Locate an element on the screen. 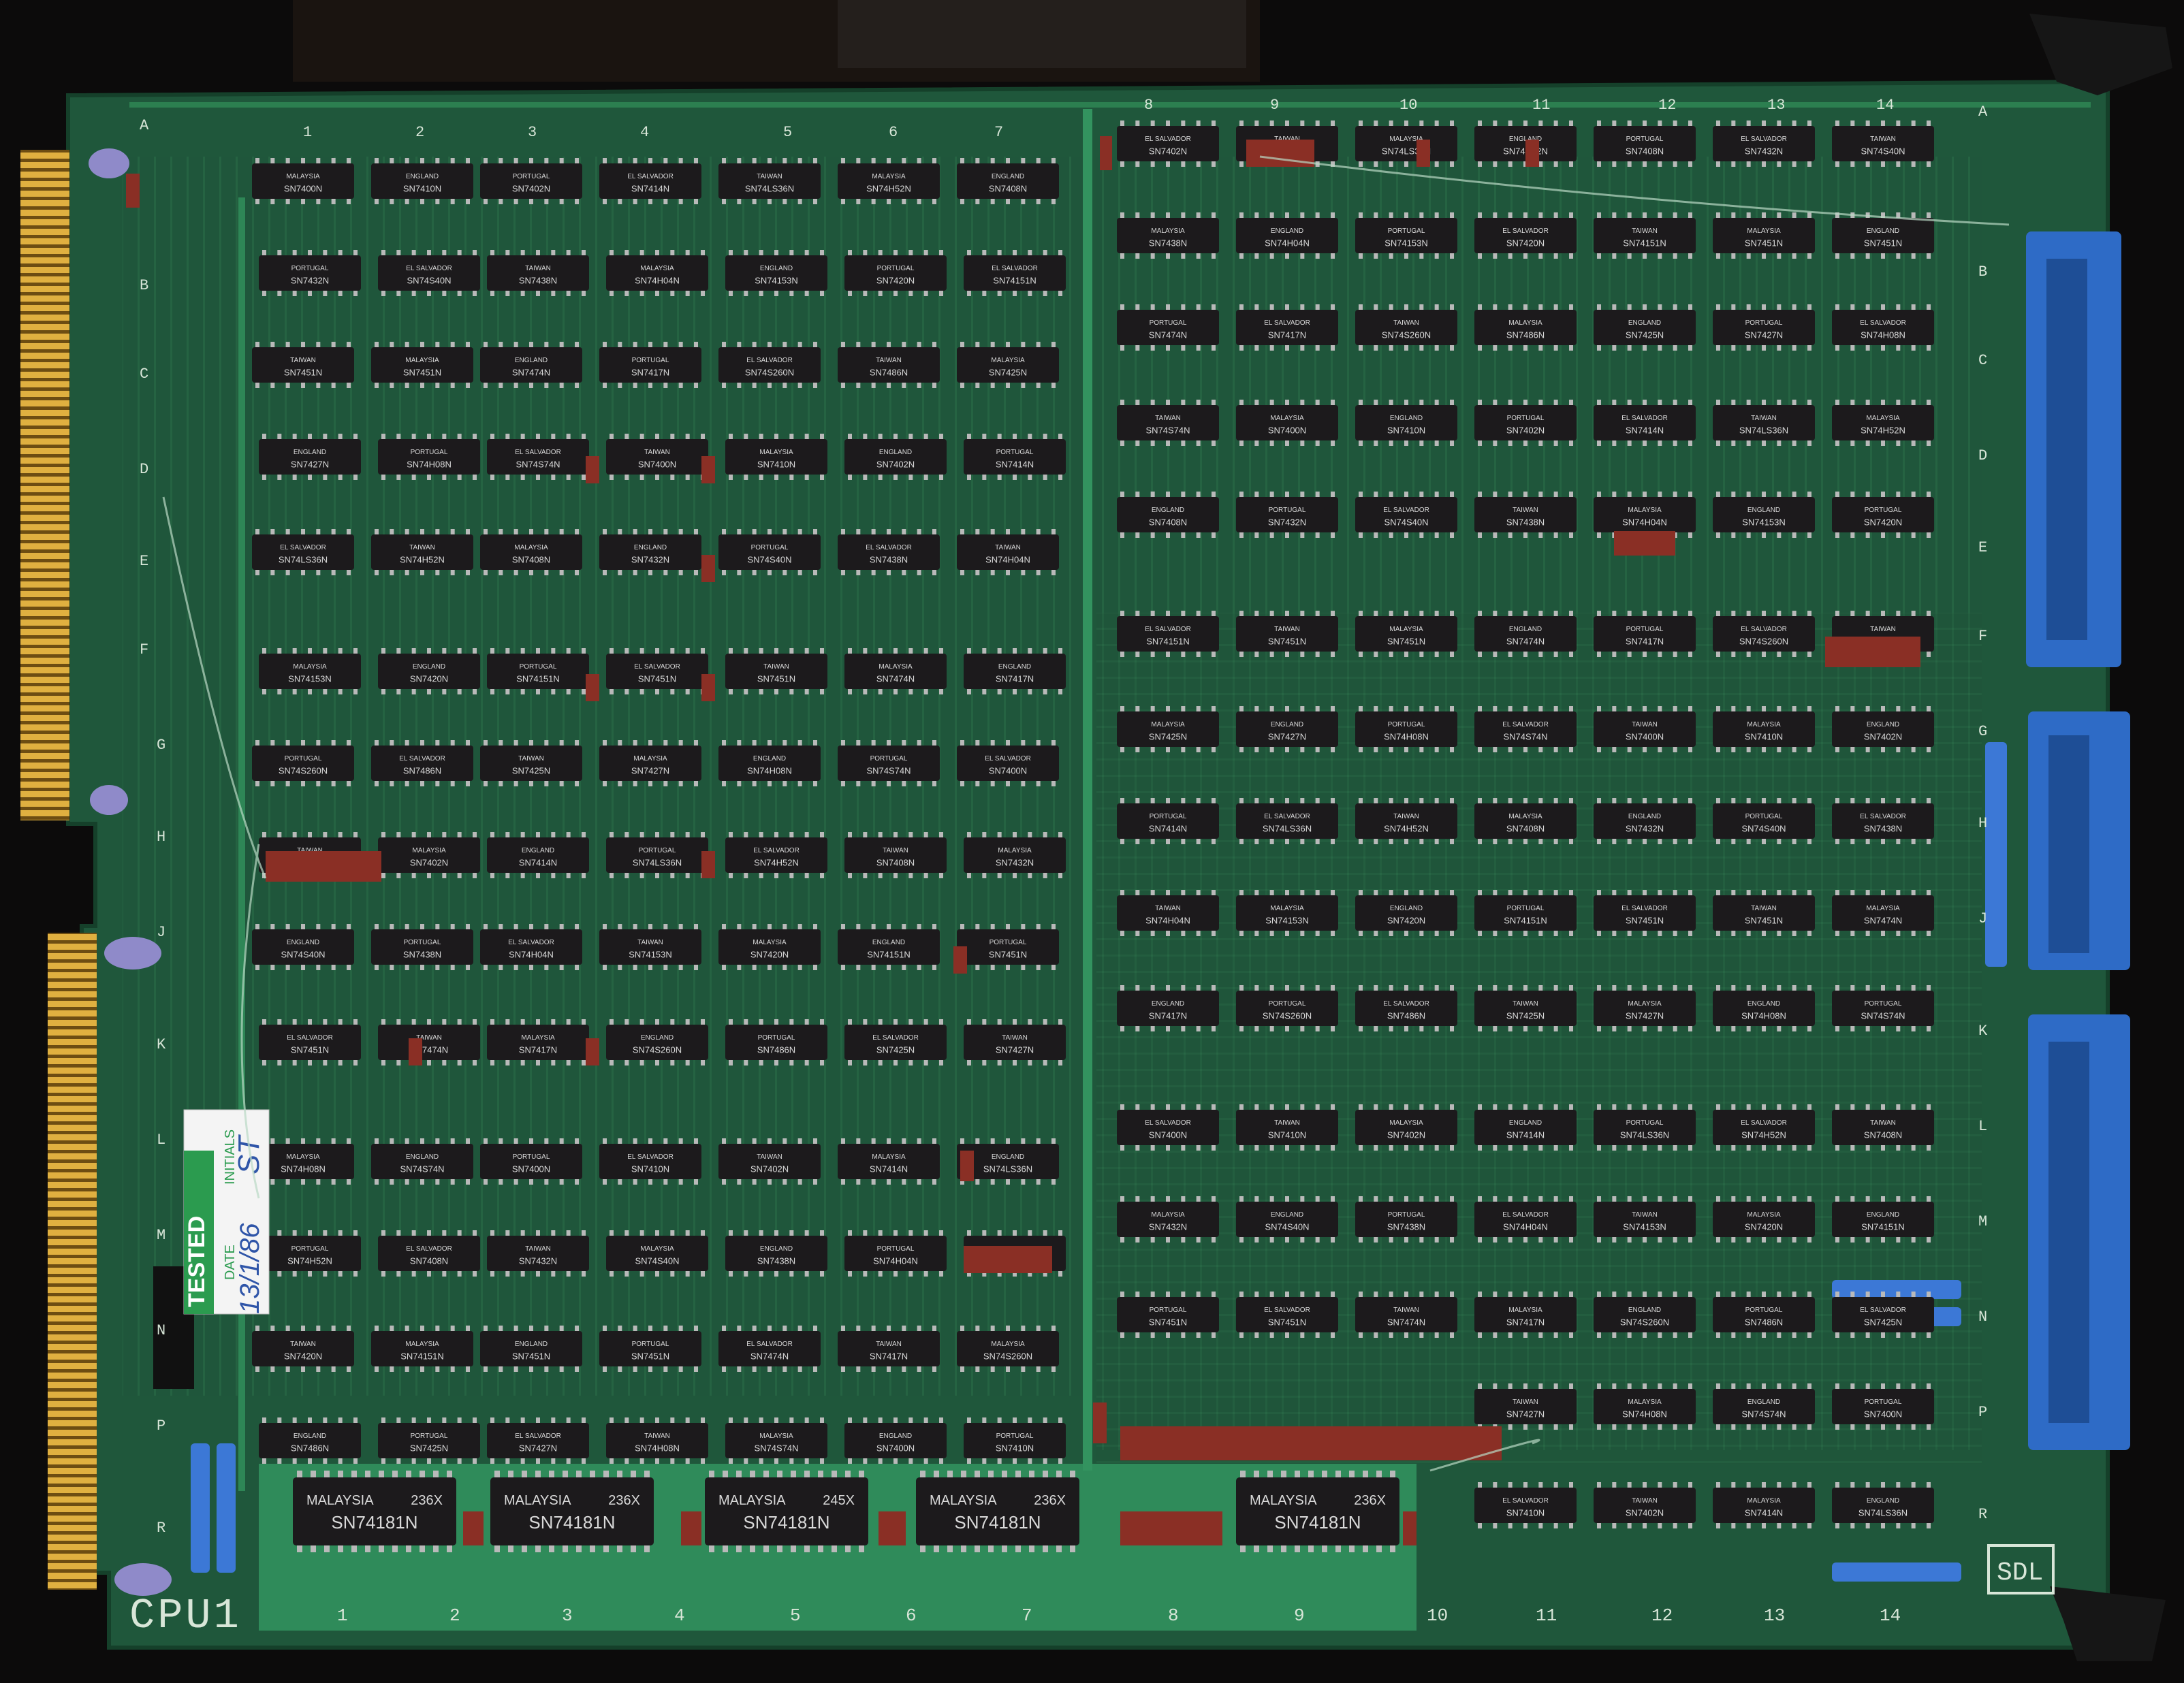 This screenshot has height=1683, width=2184. ic-chip: MALAYSIA SN7408N is located at coordinates (531, 552).